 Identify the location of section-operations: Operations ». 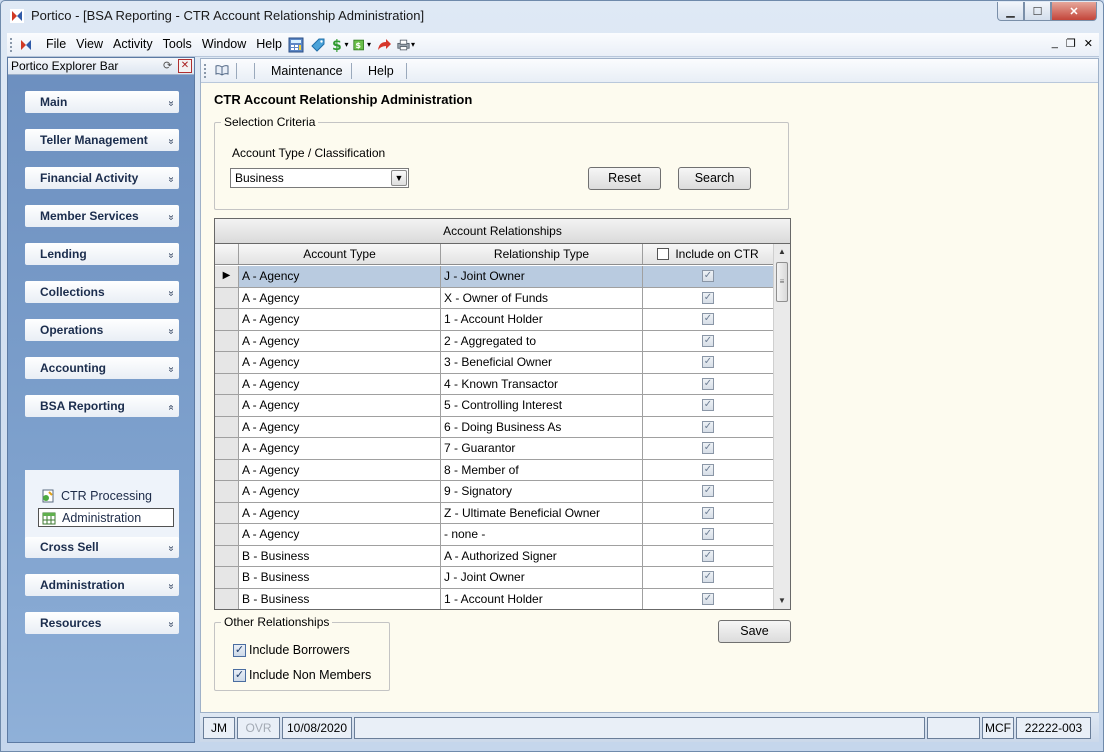
(102, 330).